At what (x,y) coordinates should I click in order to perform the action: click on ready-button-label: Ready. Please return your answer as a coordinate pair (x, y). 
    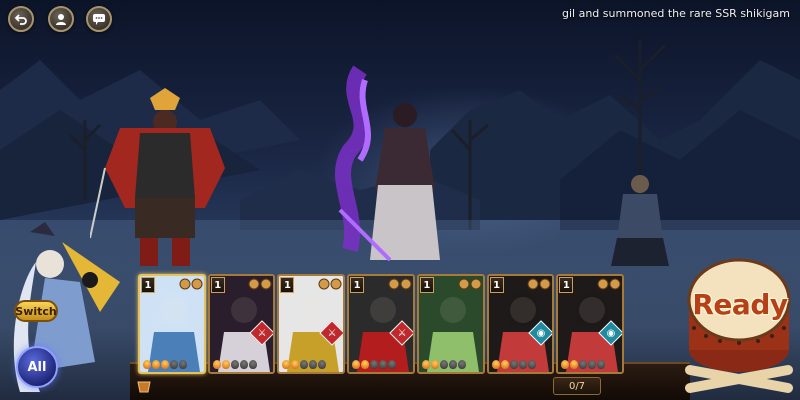
    Looking at the image, I should click on (740, 304).